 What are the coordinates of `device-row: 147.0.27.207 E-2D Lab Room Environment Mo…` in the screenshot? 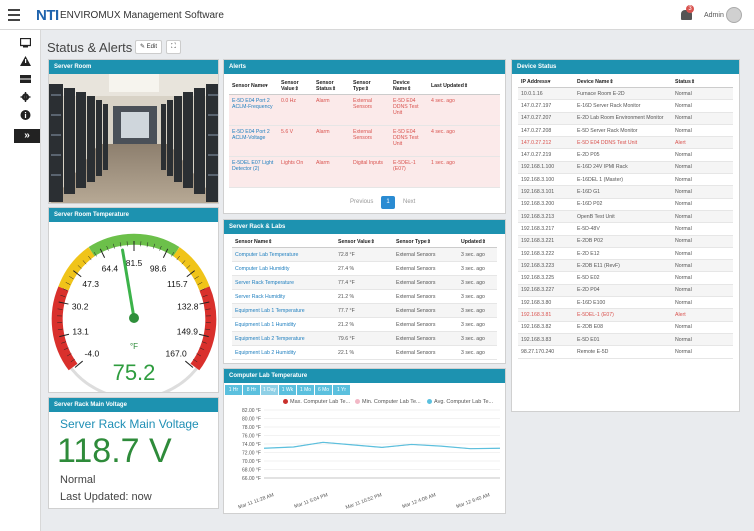 It's located at (625, 118).